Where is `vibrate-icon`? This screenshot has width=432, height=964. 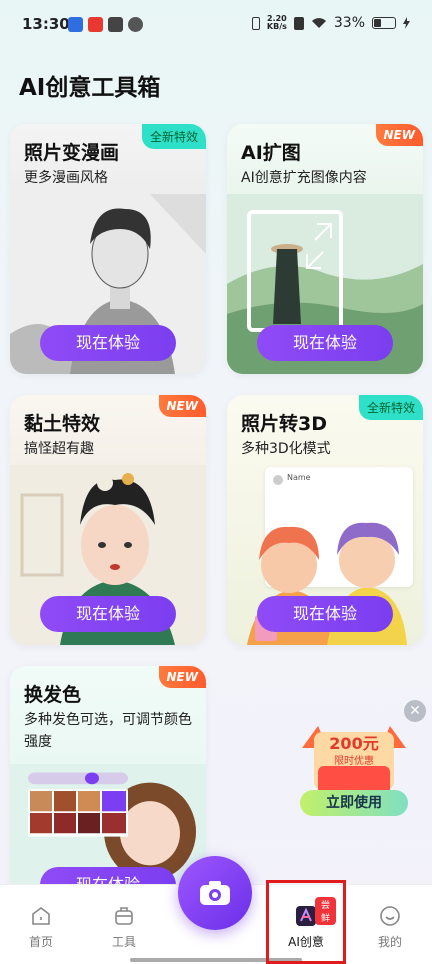 vibrate-icon is located at coordinates (255, 23).